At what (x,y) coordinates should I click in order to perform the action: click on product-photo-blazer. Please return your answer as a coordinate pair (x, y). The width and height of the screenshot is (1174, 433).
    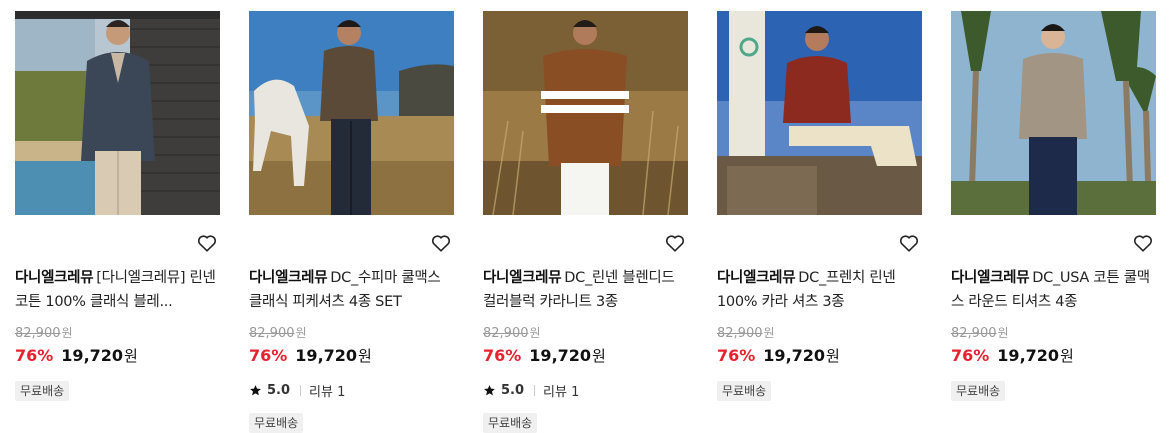
    Looking at the image, I should click on (117, 113).